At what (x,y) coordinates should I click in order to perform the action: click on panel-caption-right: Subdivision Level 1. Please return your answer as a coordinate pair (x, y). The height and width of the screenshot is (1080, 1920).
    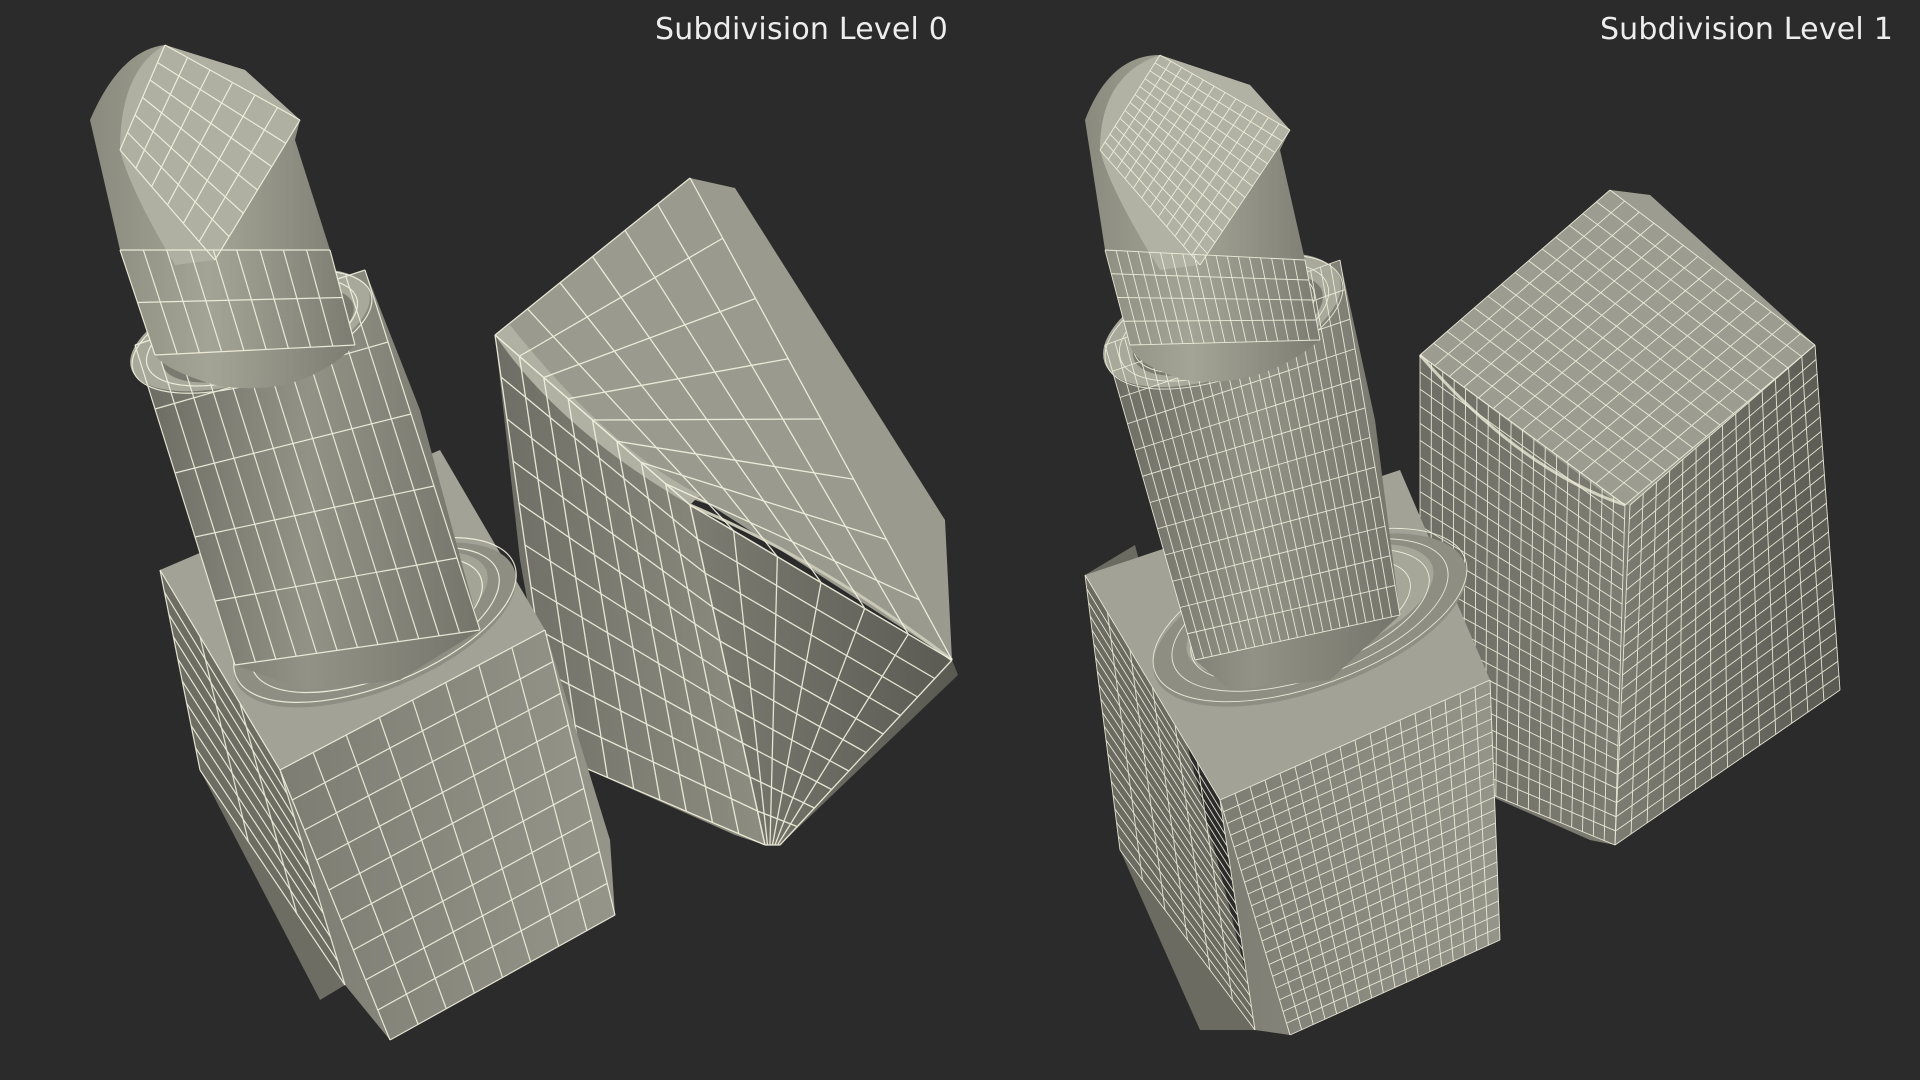
    Looking at the image, I should click on (1746, 29).